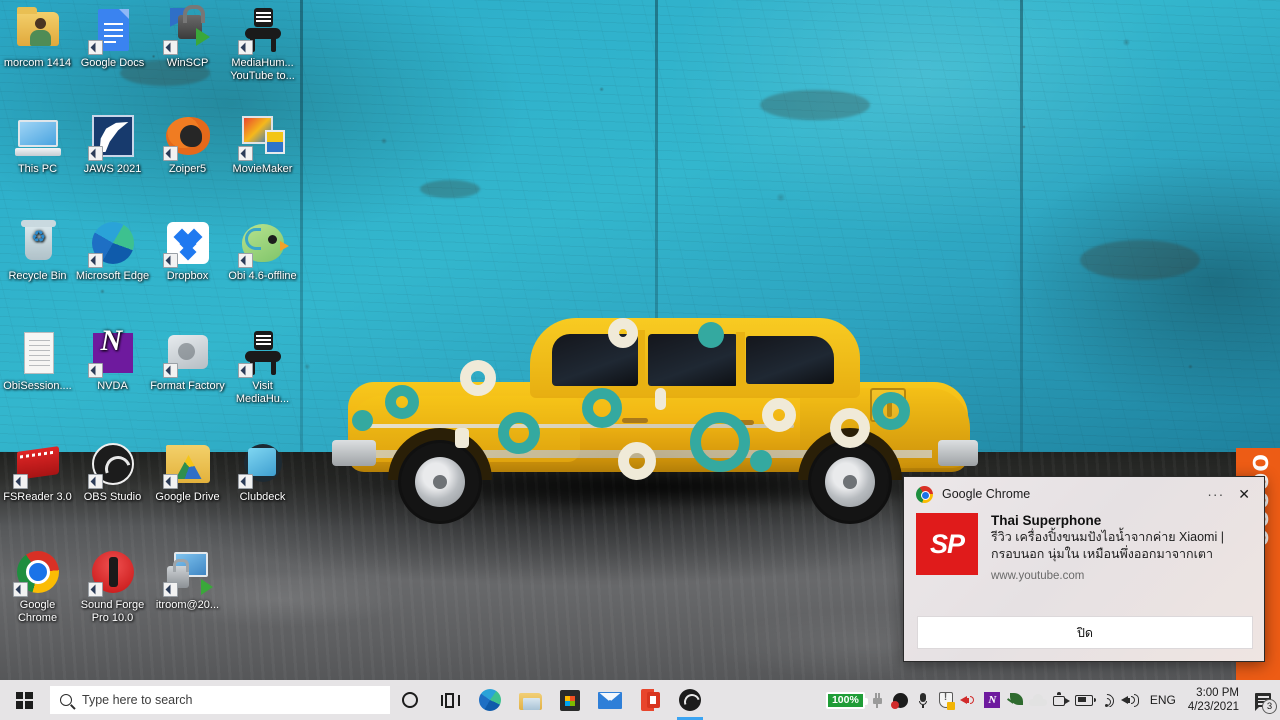 The image size is (1280, 720). I want to click on taskbar-file-explorer, so click(530, 700).